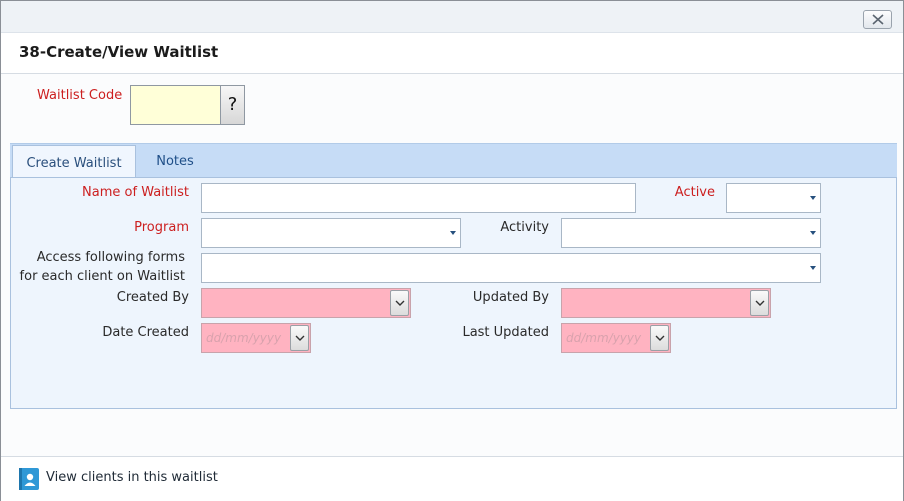  I want to click on page-header: 38-Create/View Waitlist, so click(452, 53).